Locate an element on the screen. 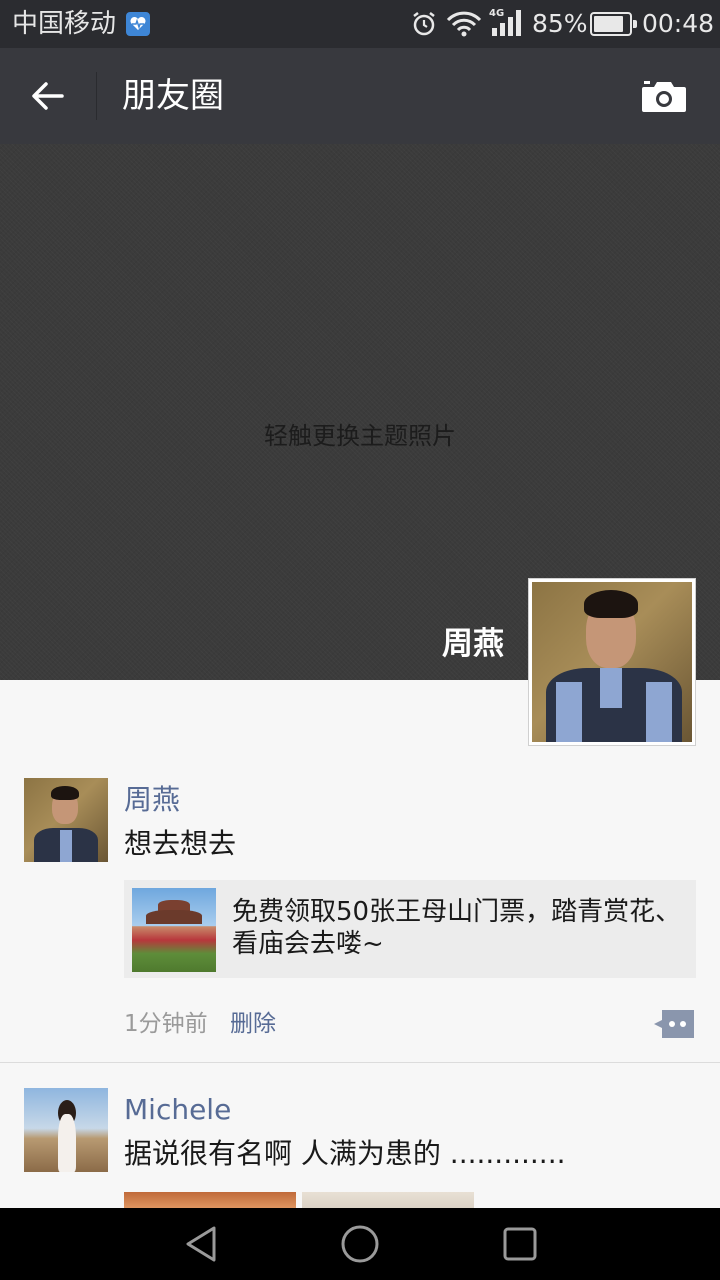  post-text: 想去想去 is located at coordinates (180, 843).